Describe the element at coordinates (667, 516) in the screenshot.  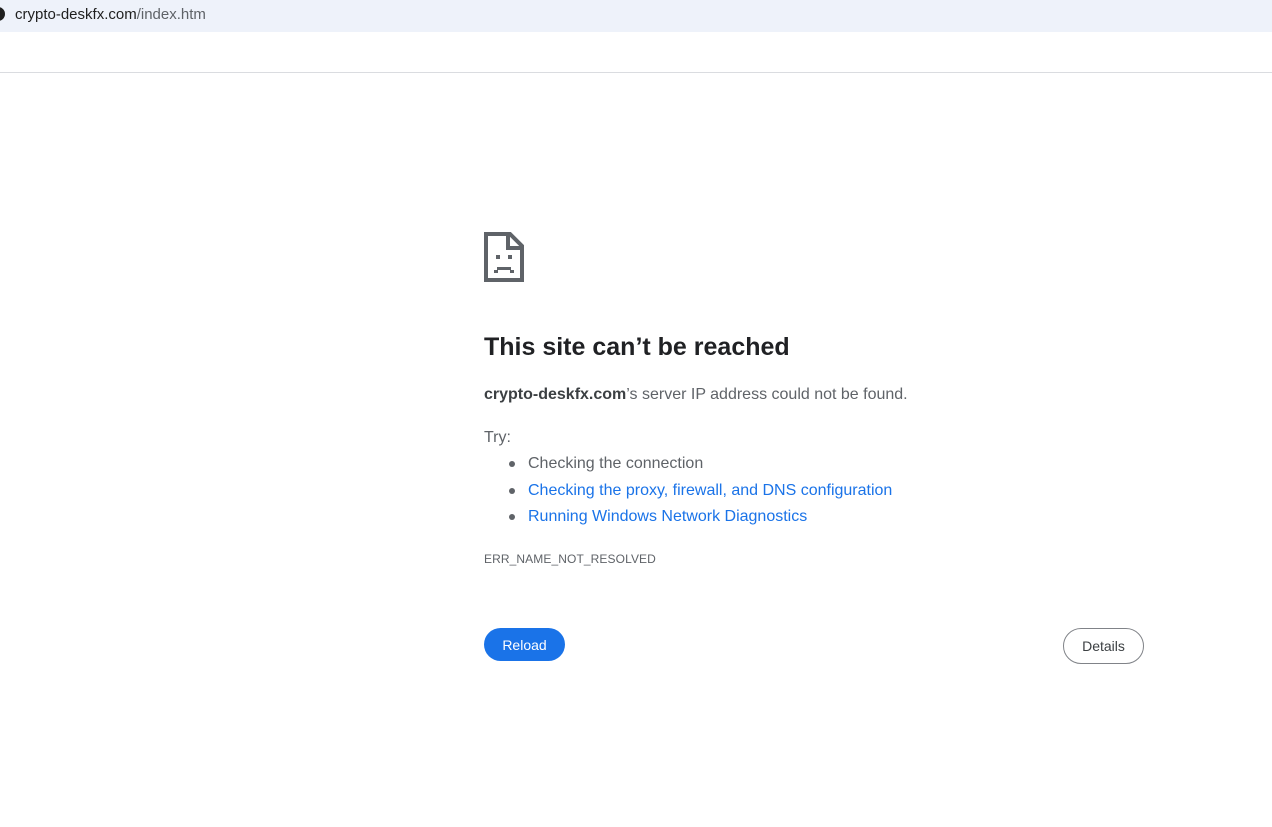
I see `network-diagnostics-link: Running Windows Network Diagnostics` at that location.